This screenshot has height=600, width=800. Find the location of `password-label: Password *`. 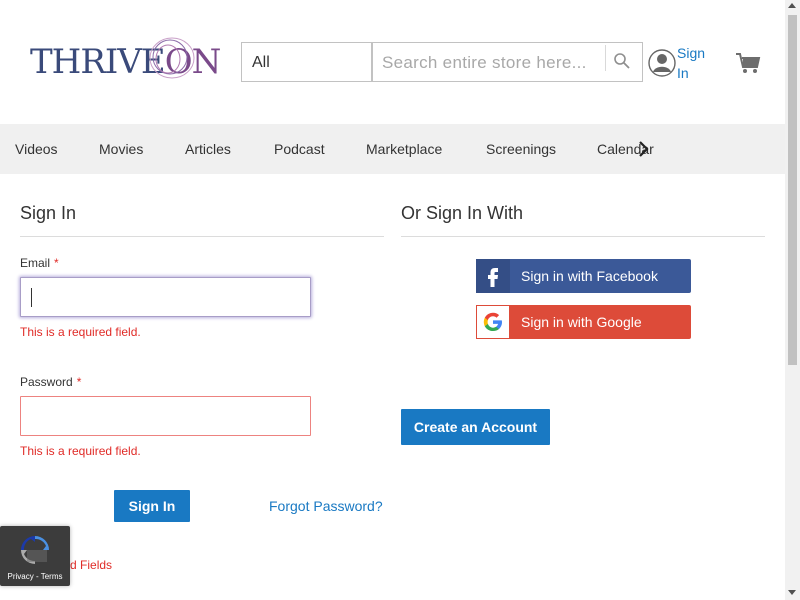

password-label: Password * is located at coordinates (50, 382).